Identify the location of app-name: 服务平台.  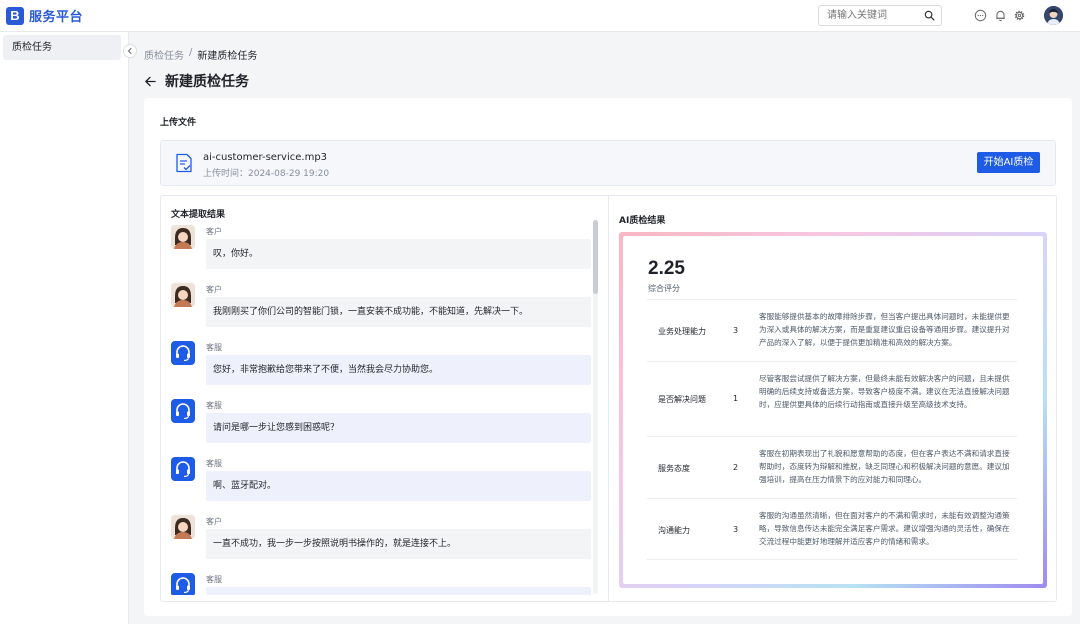
(56, 17).